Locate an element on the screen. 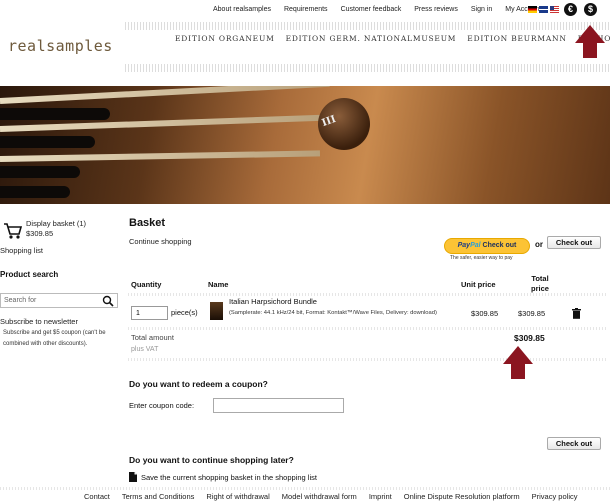 Image resolution: width=610 pixels, height=504 pixels. or-separator: or is located at coordinates (539, 244).